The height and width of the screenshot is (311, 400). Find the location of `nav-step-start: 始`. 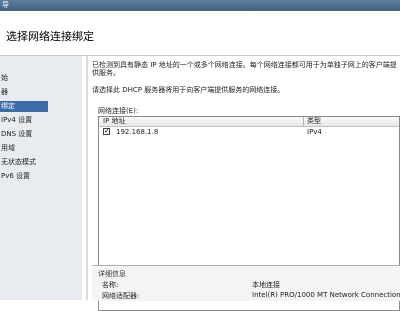

nav-step-start: 始 is located at coordinates (41, 78).